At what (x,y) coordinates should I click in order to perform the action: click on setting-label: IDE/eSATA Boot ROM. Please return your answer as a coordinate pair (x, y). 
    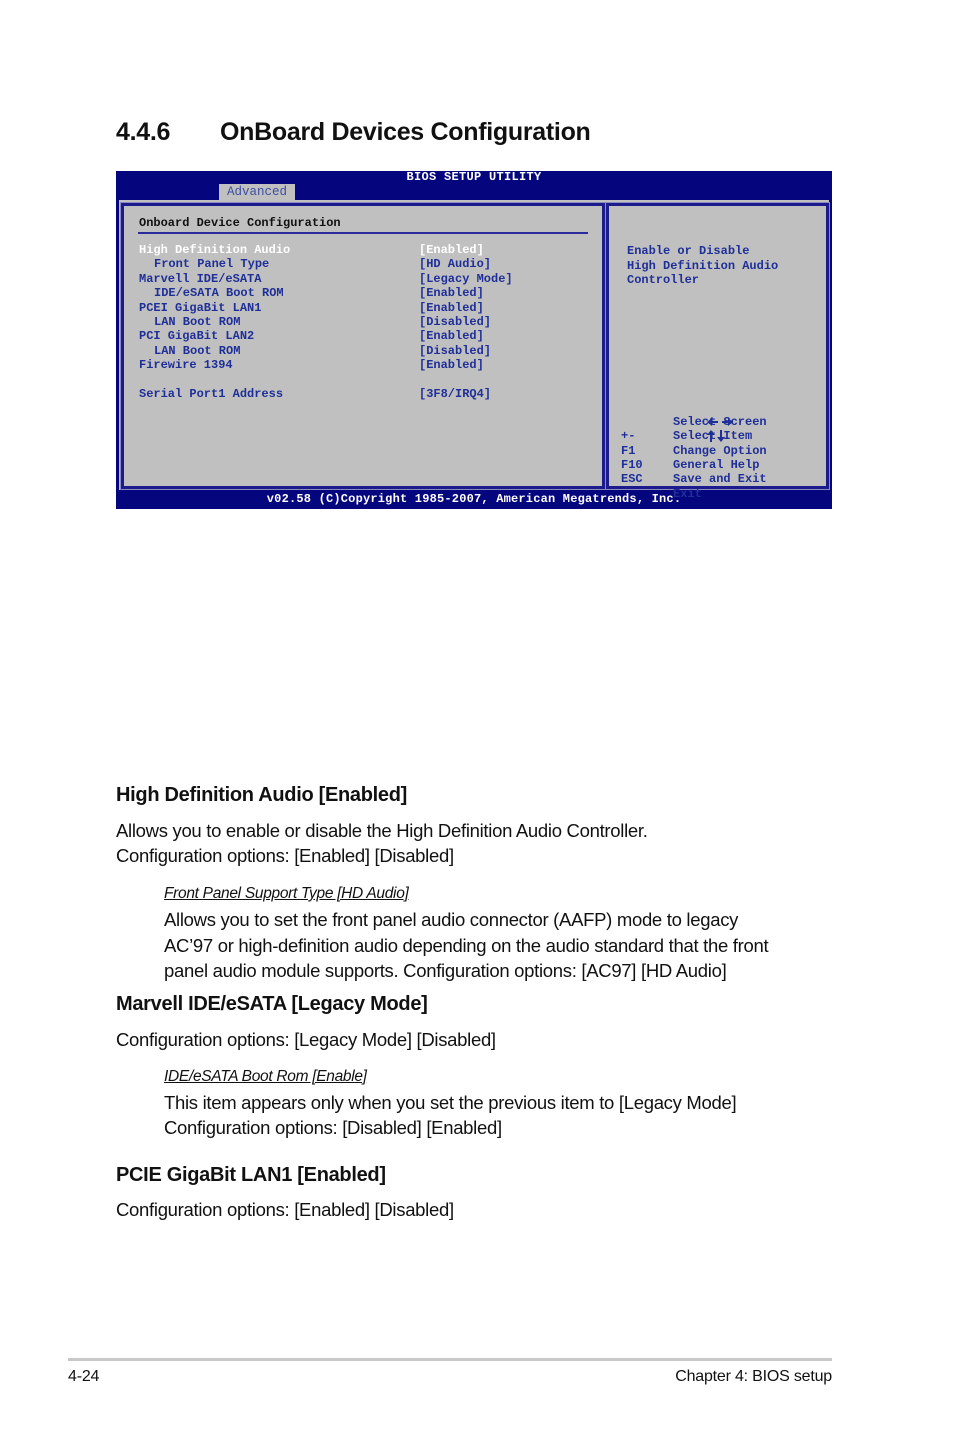
    Looking at the image, I should click on (219, 293).